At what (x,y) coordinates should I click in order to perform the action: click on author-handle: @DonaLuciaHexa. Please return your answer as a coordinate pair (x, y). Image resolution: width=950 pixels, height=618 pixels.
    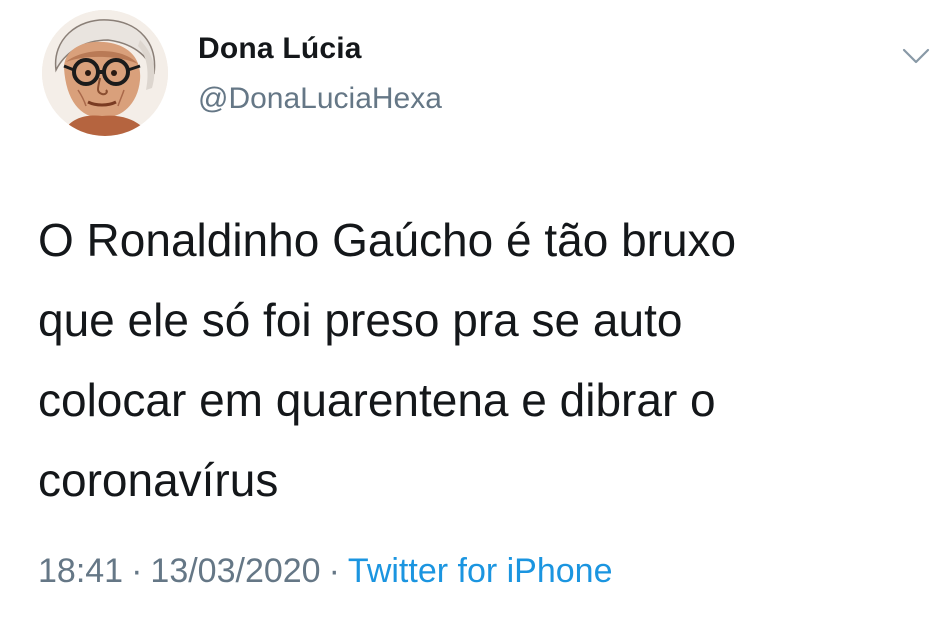
    Looking at the image, I should click on (320, 99).